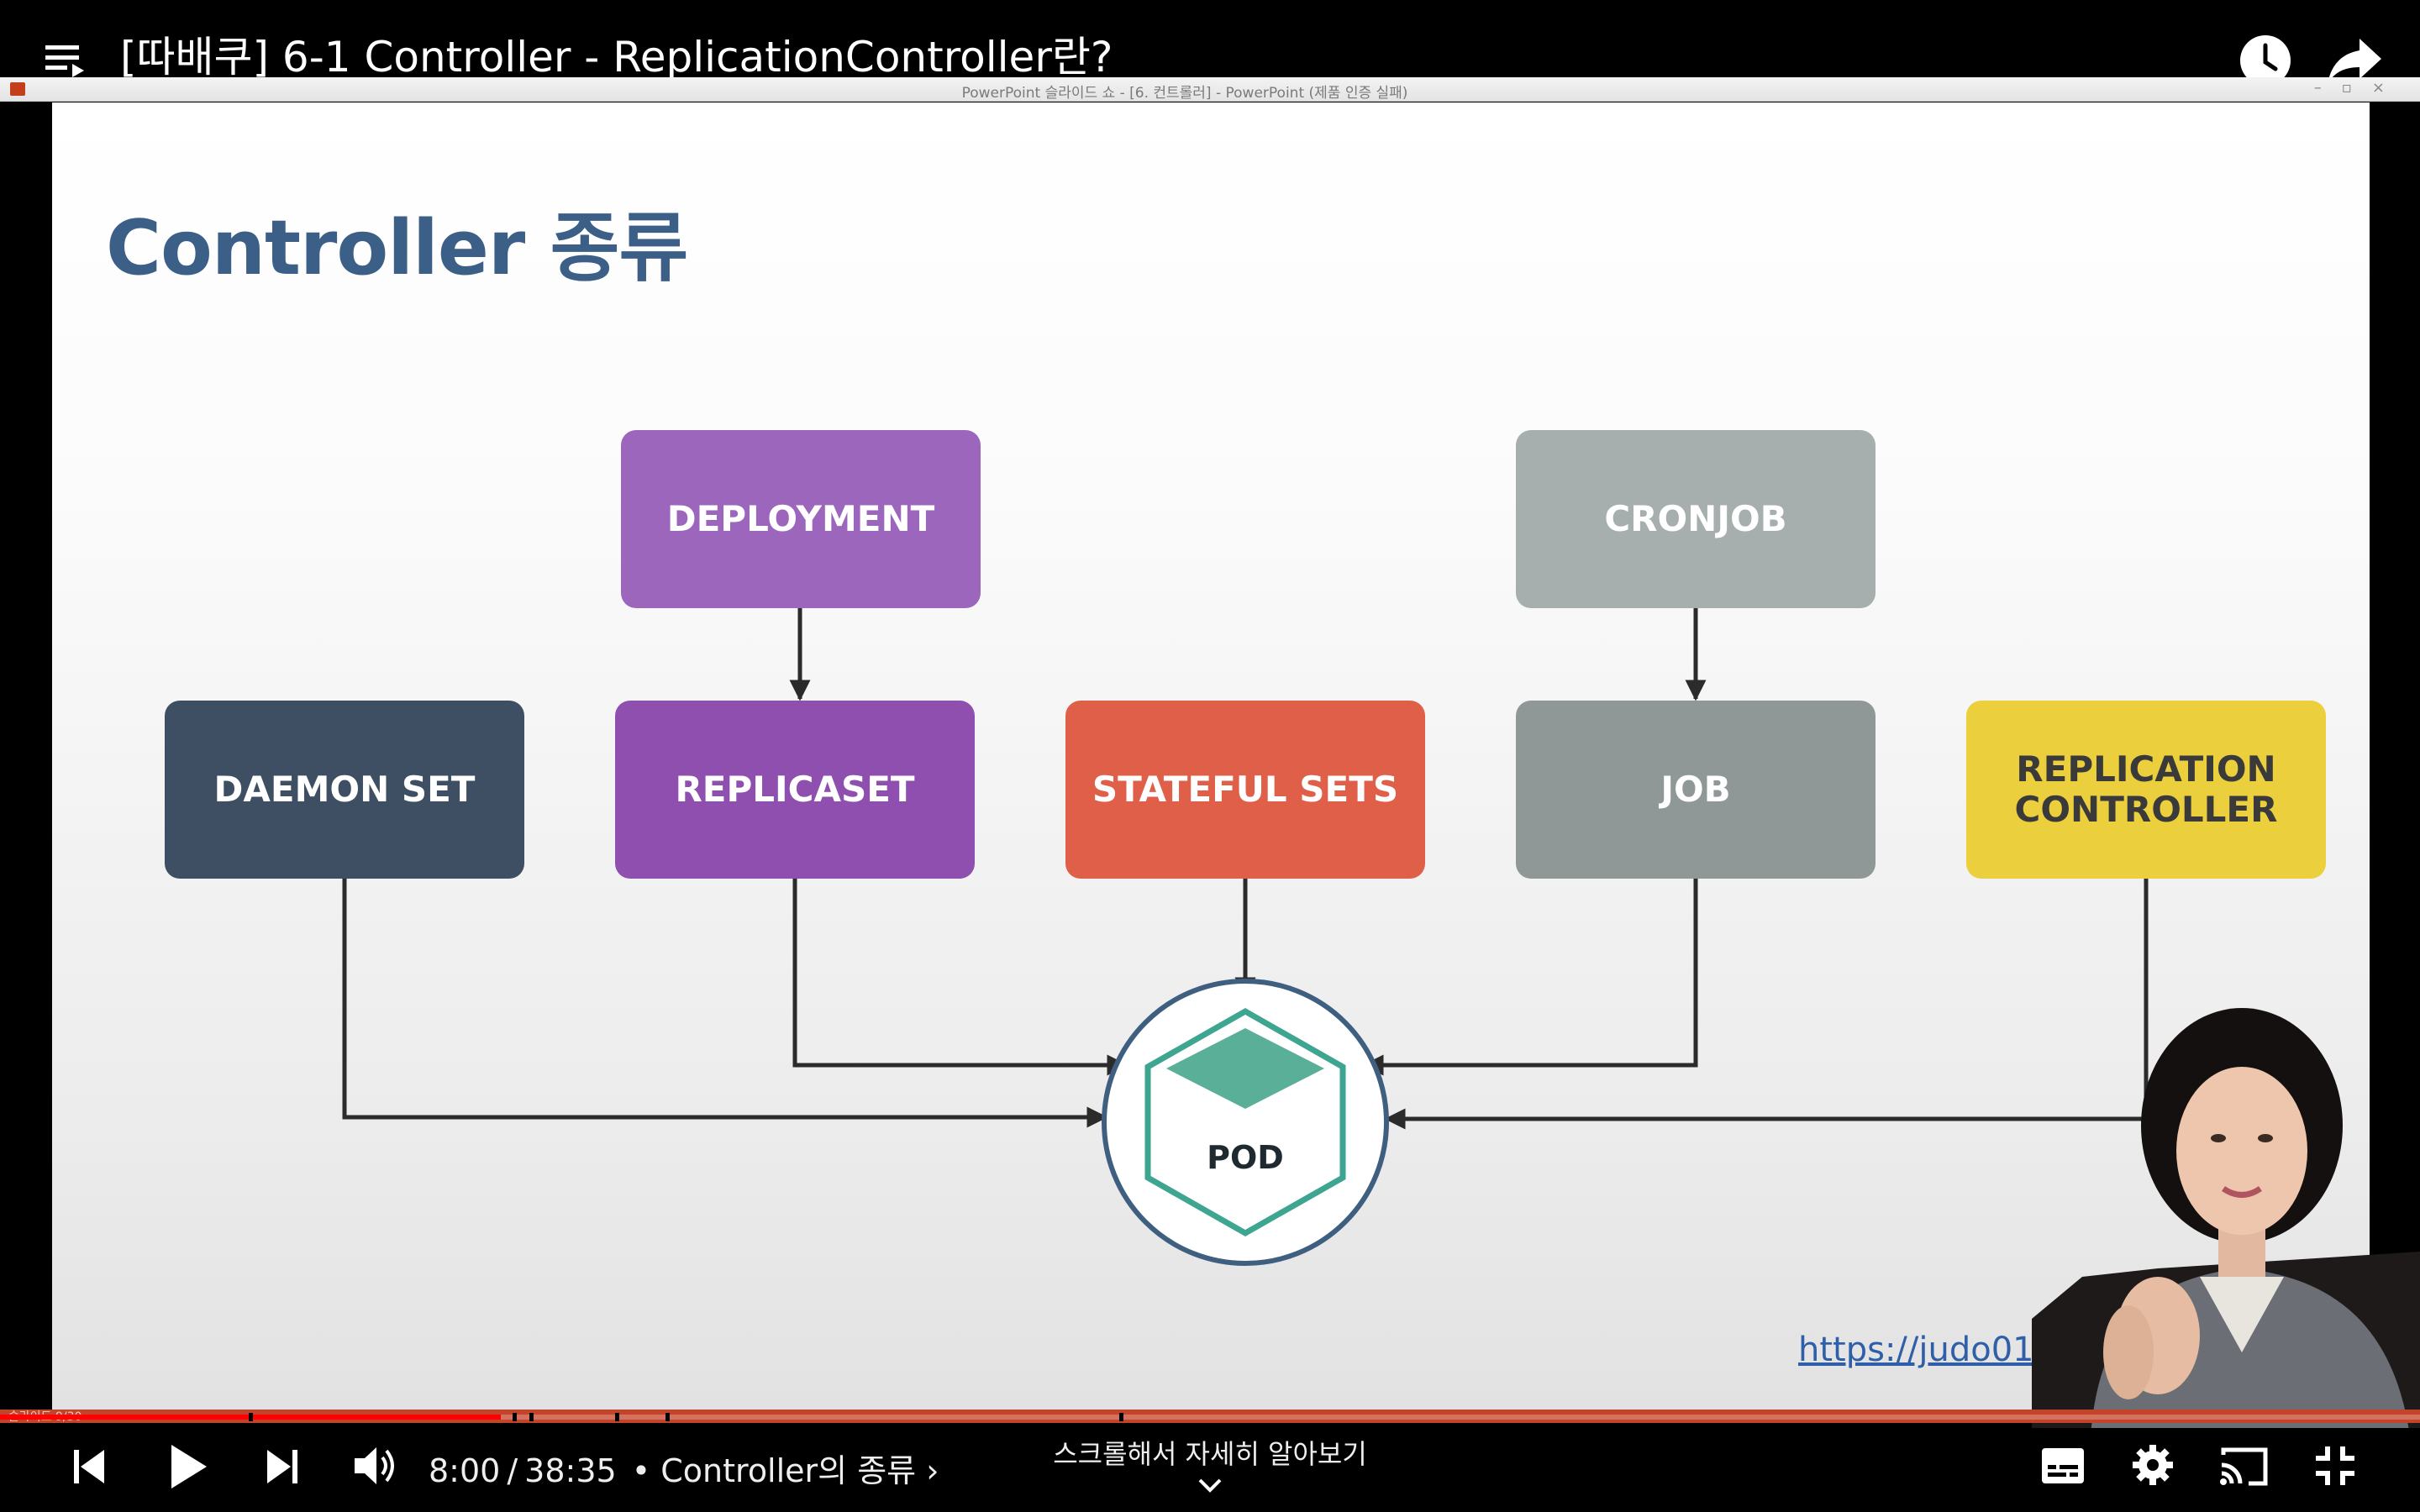 This screenshot has width=2420, height=1512. I want to click on deployment-box: DEPLOYMENT, so click(801, 519).